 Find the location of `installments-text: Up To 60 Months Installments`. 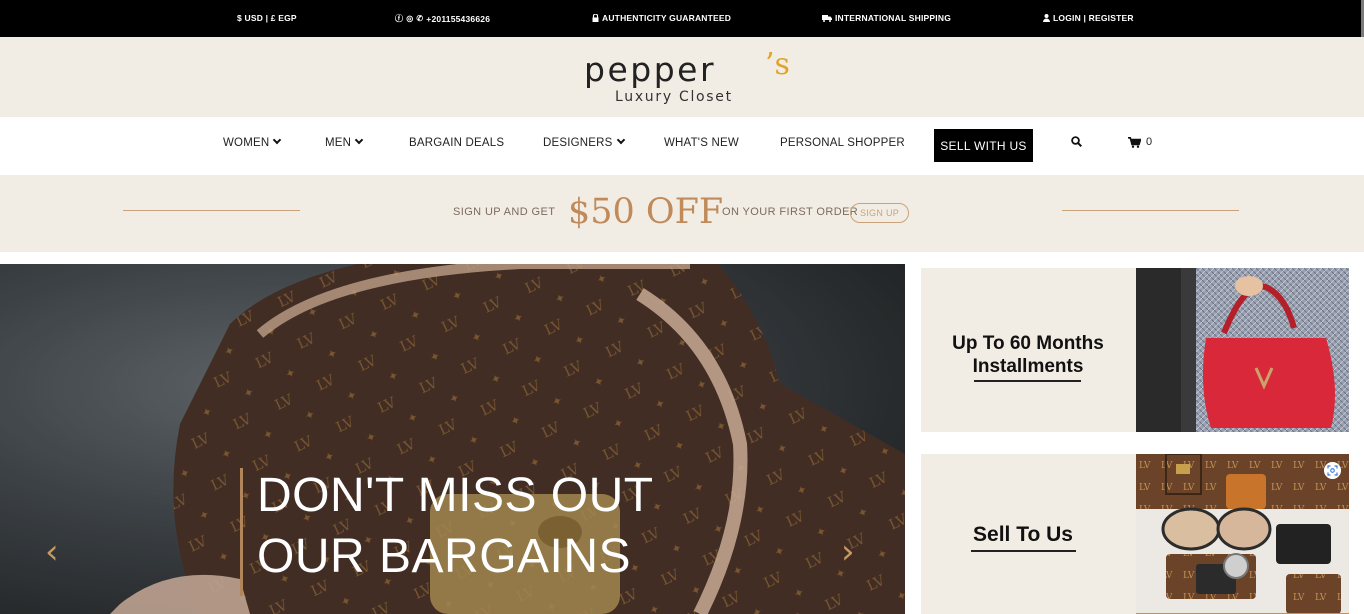

installments-text: Up To 60 Months Installments is located at coordinates (1028, 355).